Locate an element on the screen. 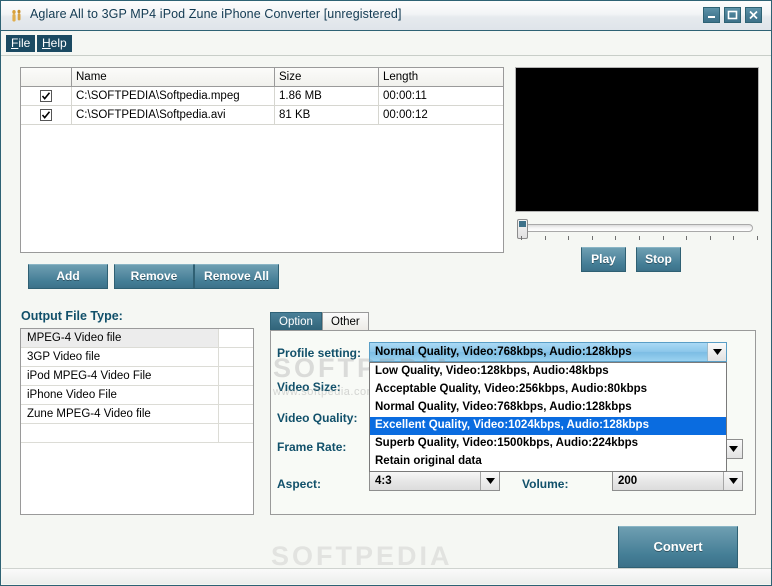 The image size is (772, 586). convert-button: Convert is located at coordinates (678, 547).